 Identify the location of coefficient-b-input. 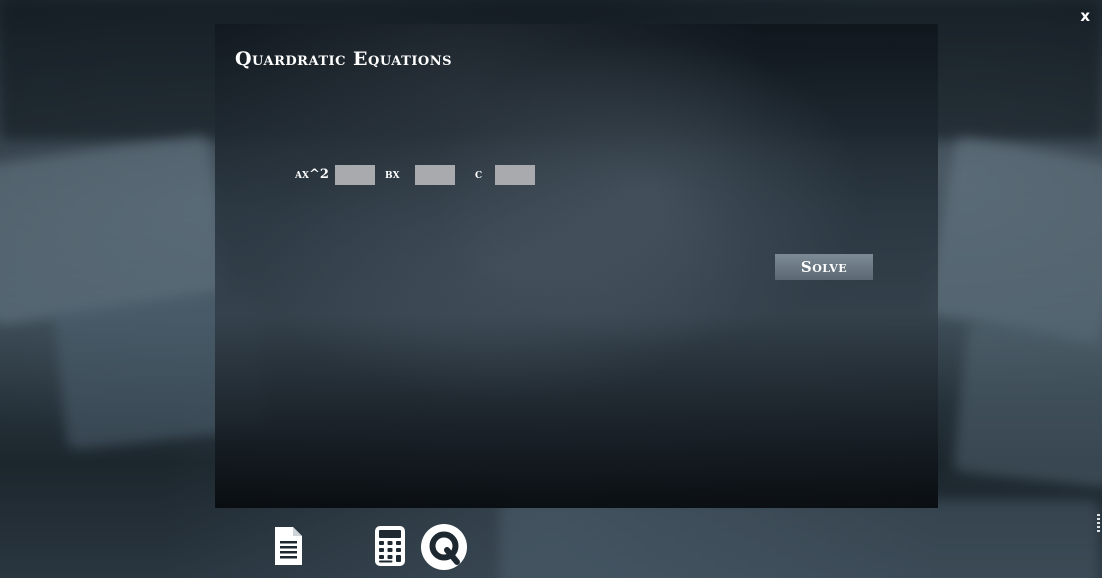
(435, 175).